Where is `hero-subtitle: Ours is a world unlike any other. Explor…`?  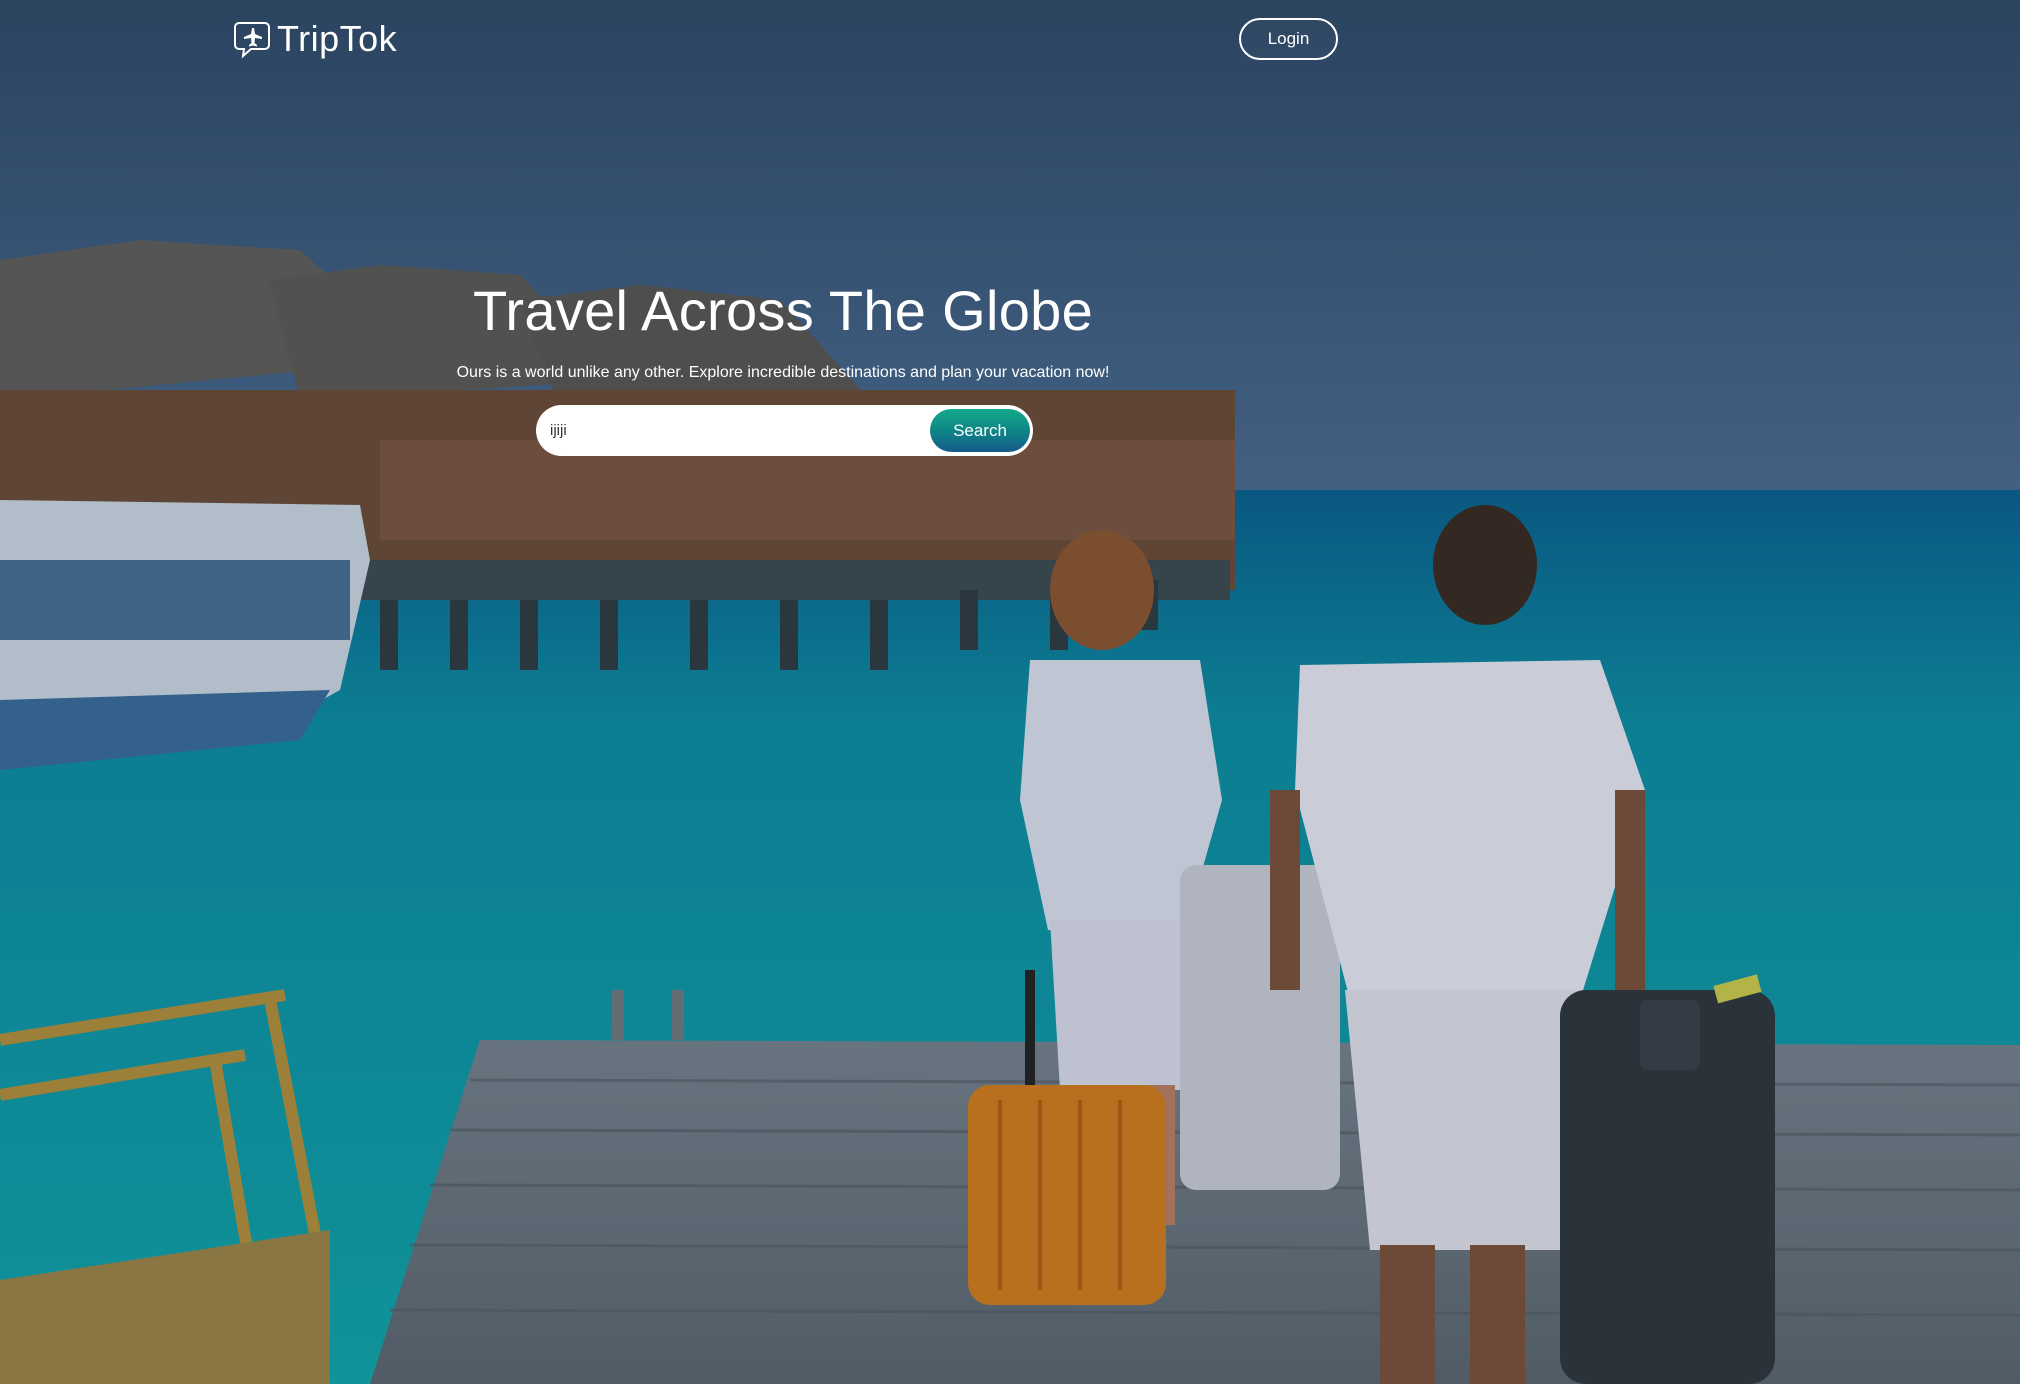 hero-subtitle: Ours is a world unlike any other. Explor… is located at coordinates (783, 372).